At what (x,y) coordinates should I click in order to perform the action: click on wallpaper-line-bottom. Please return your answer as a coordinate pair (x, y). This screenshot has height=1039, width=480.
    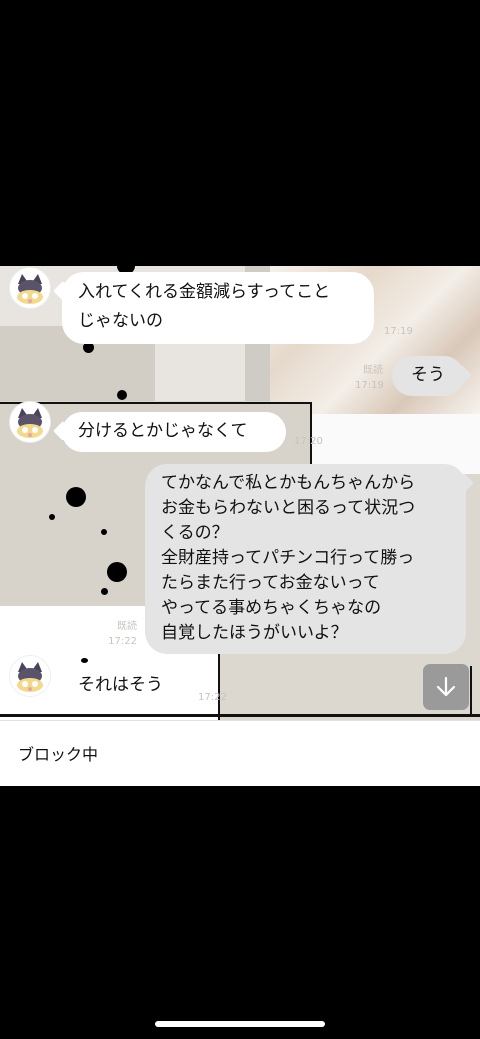
    Looking at the image, I should click on (240, 715).